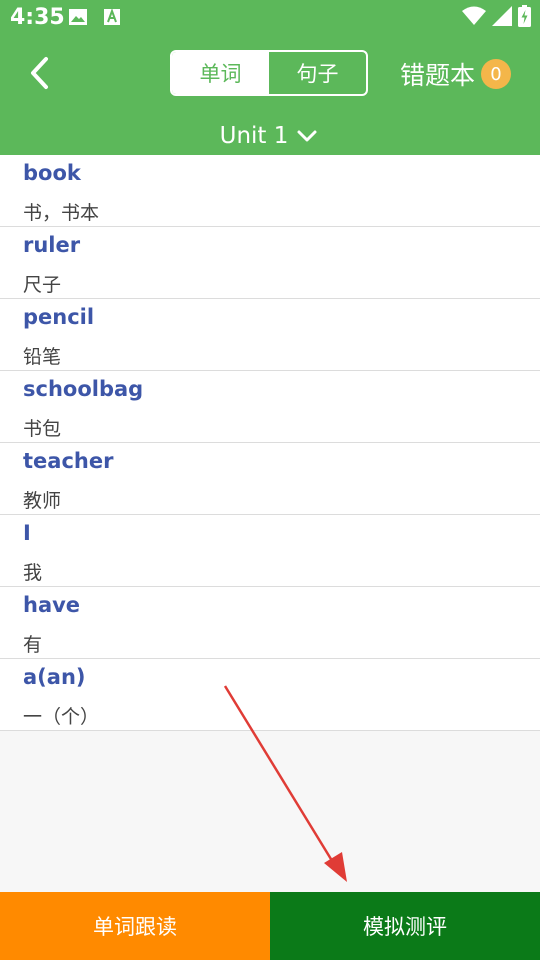 This screenshot has height=960, width=540. What do you see at coordinates (405, 926) in the screenshot?
I see `mock-test-button: 模拟测评` at bounding box center [405, 926].